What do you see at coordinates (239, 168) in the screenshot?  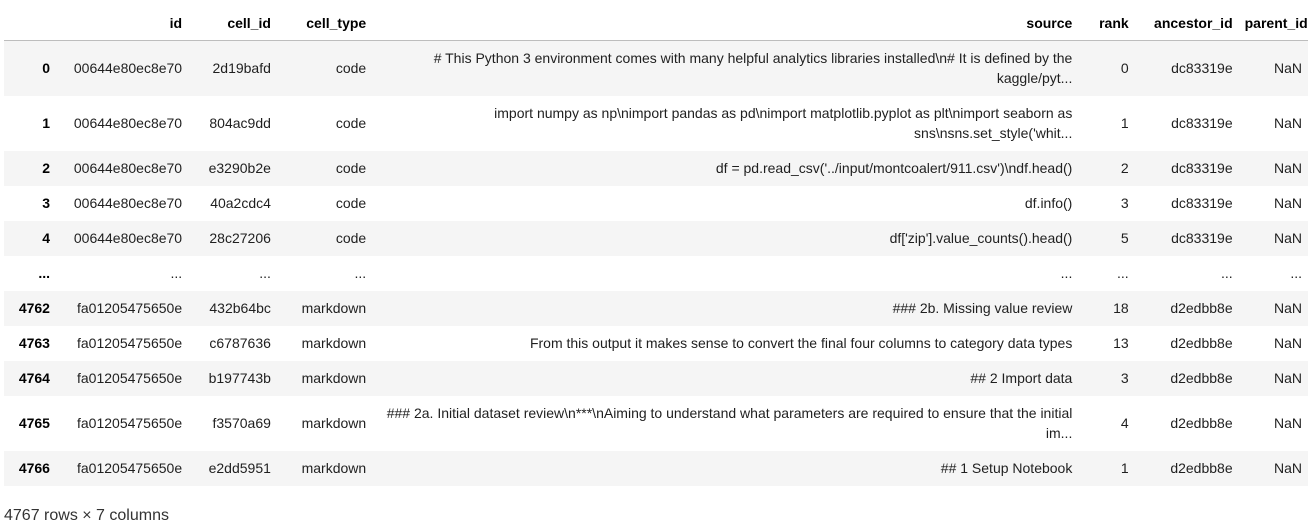 I see `cell-cell-id: e3290b2e` at bounding box center [239, 168].